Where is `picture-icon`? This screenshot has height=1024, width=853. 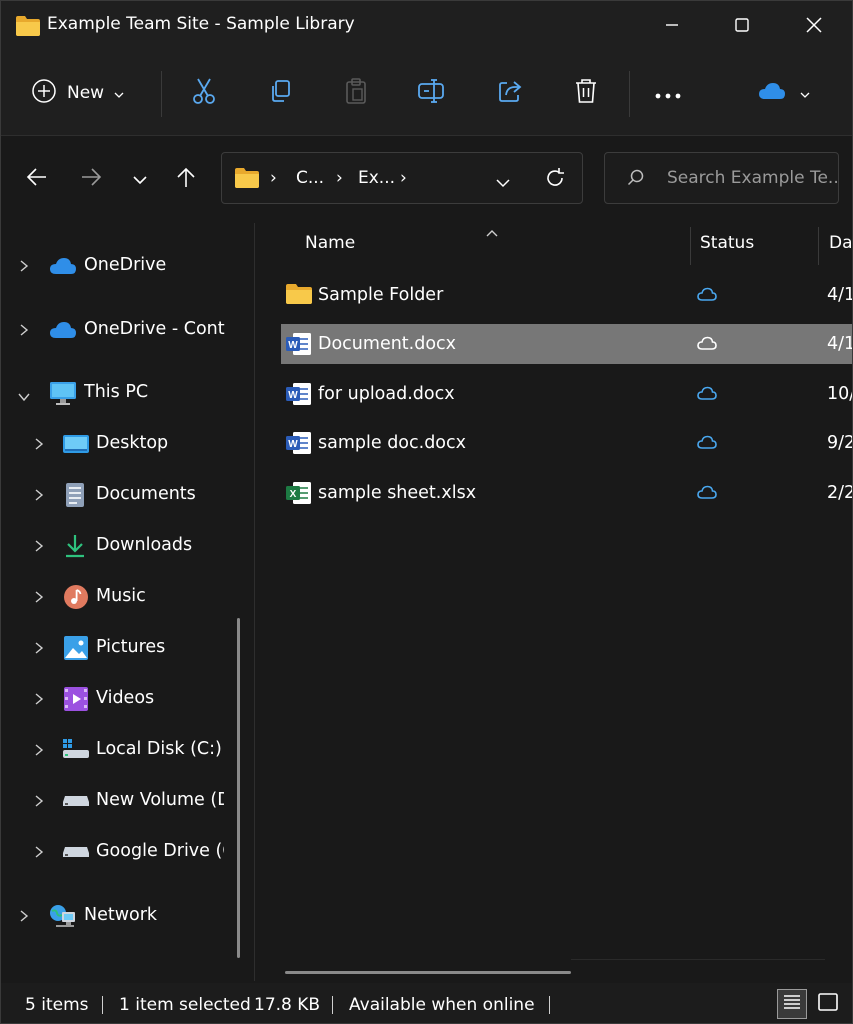
picture-icon is located at coordinates (76, 650).